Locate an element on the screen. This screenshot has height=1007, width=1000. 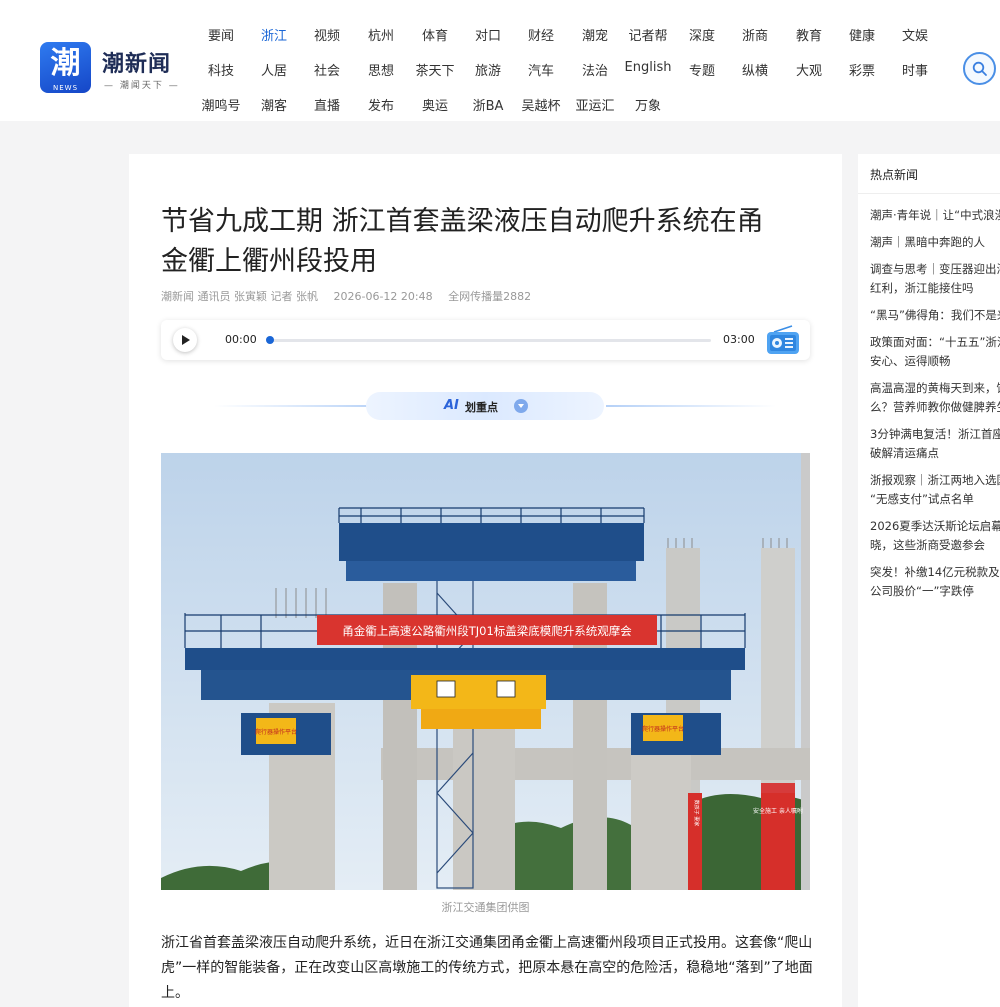
photo-sign-right: 爬行器操作平台 is located at coordinates (663, 729).